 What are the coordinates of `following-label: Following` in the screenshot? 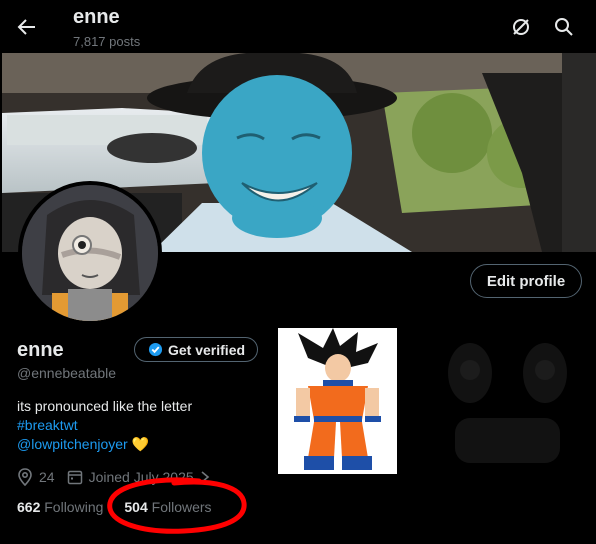 It's located at (74, 507).